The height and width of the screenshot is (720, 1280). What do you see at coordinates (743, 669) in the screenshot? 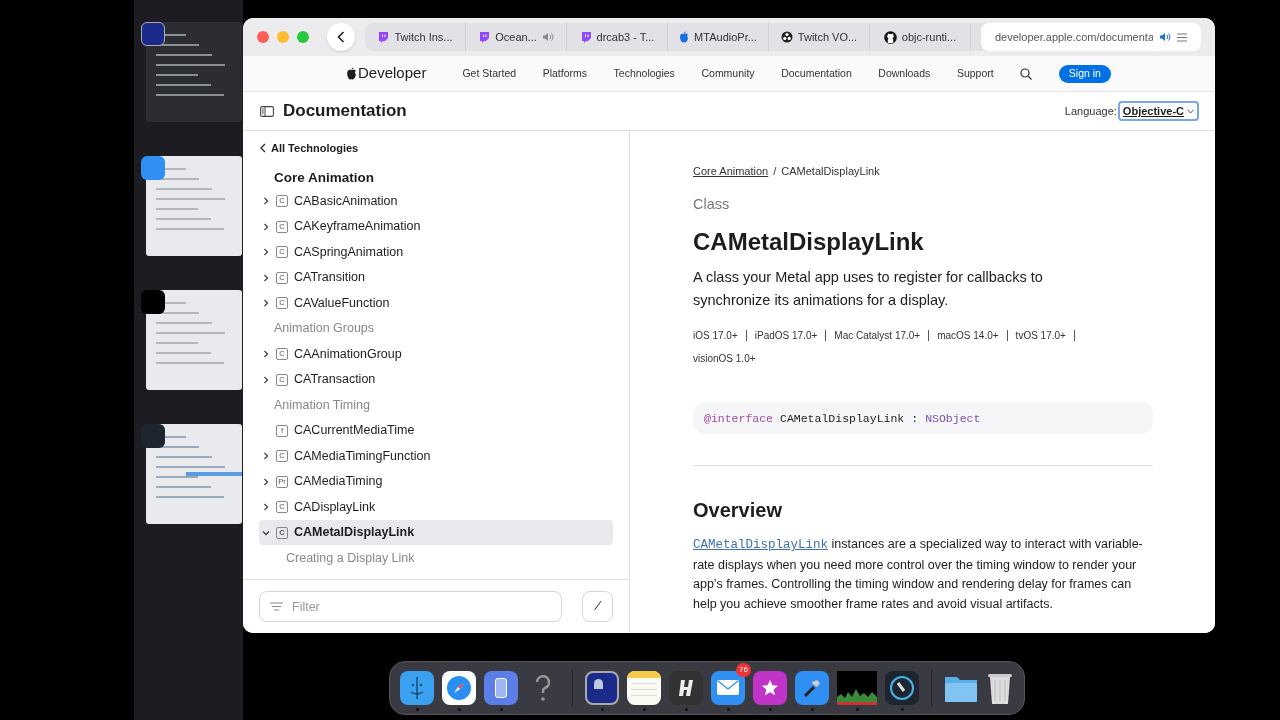
I see `notification-badge: 76` at bounding box center [743, 669].